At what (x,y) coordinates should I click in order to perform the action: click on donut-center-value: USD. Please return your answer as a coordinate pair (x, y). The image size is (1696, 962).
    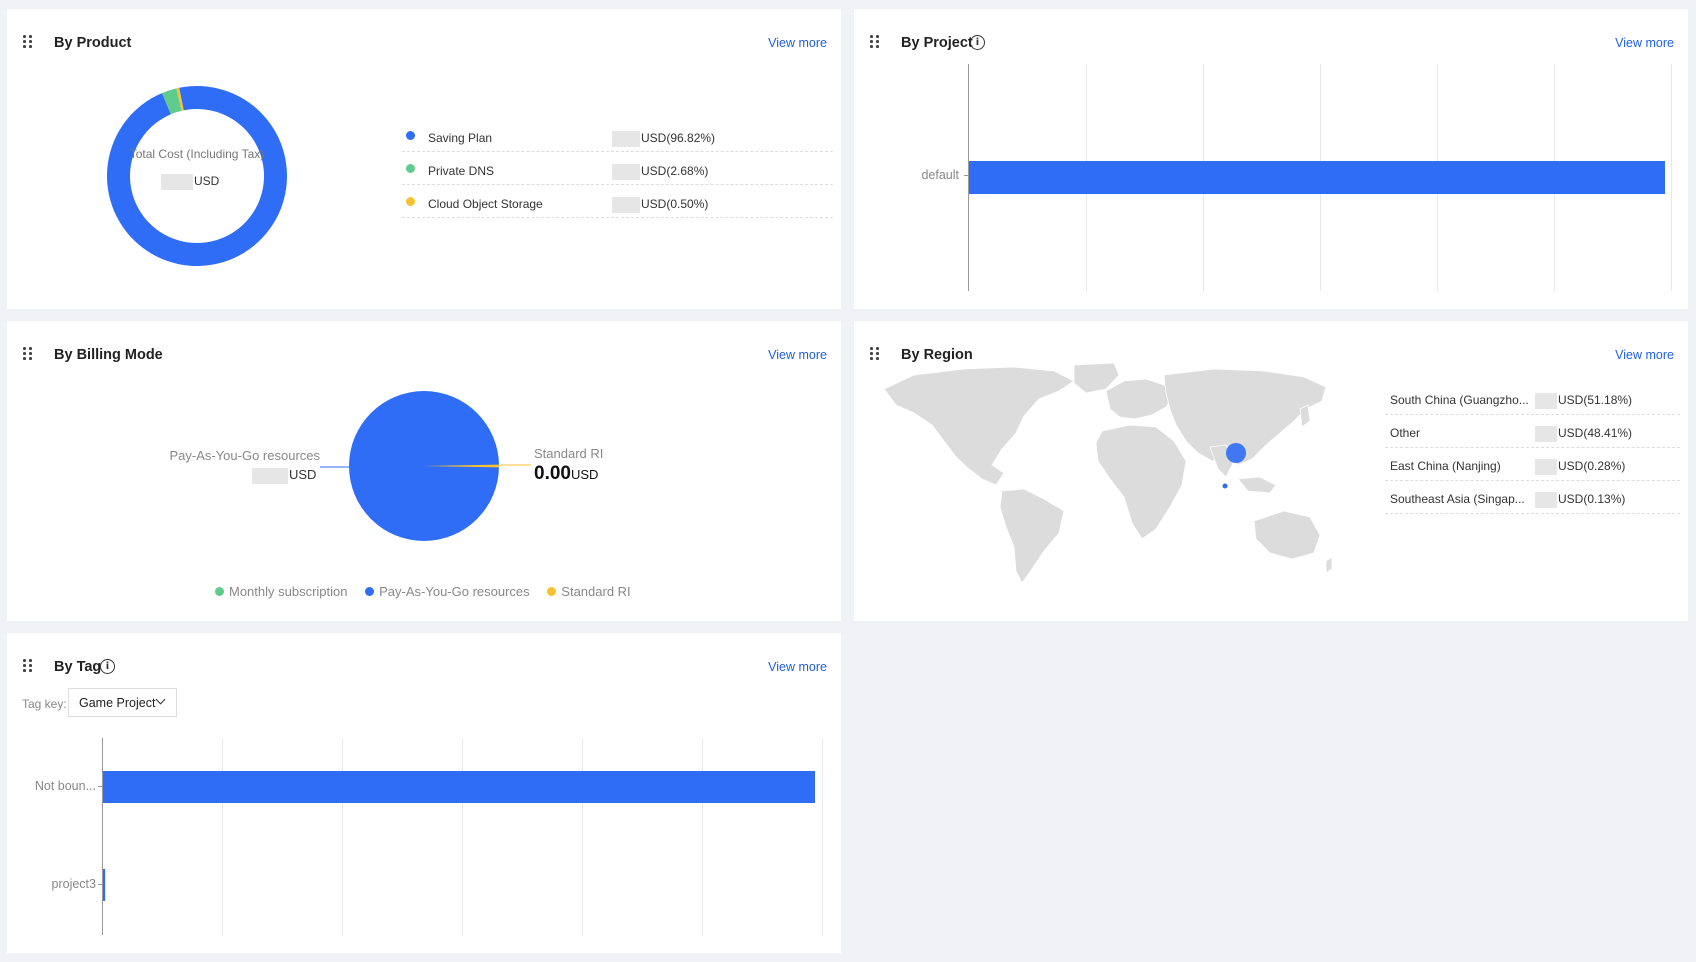
    Looking at the image, I should click on (190, 182).